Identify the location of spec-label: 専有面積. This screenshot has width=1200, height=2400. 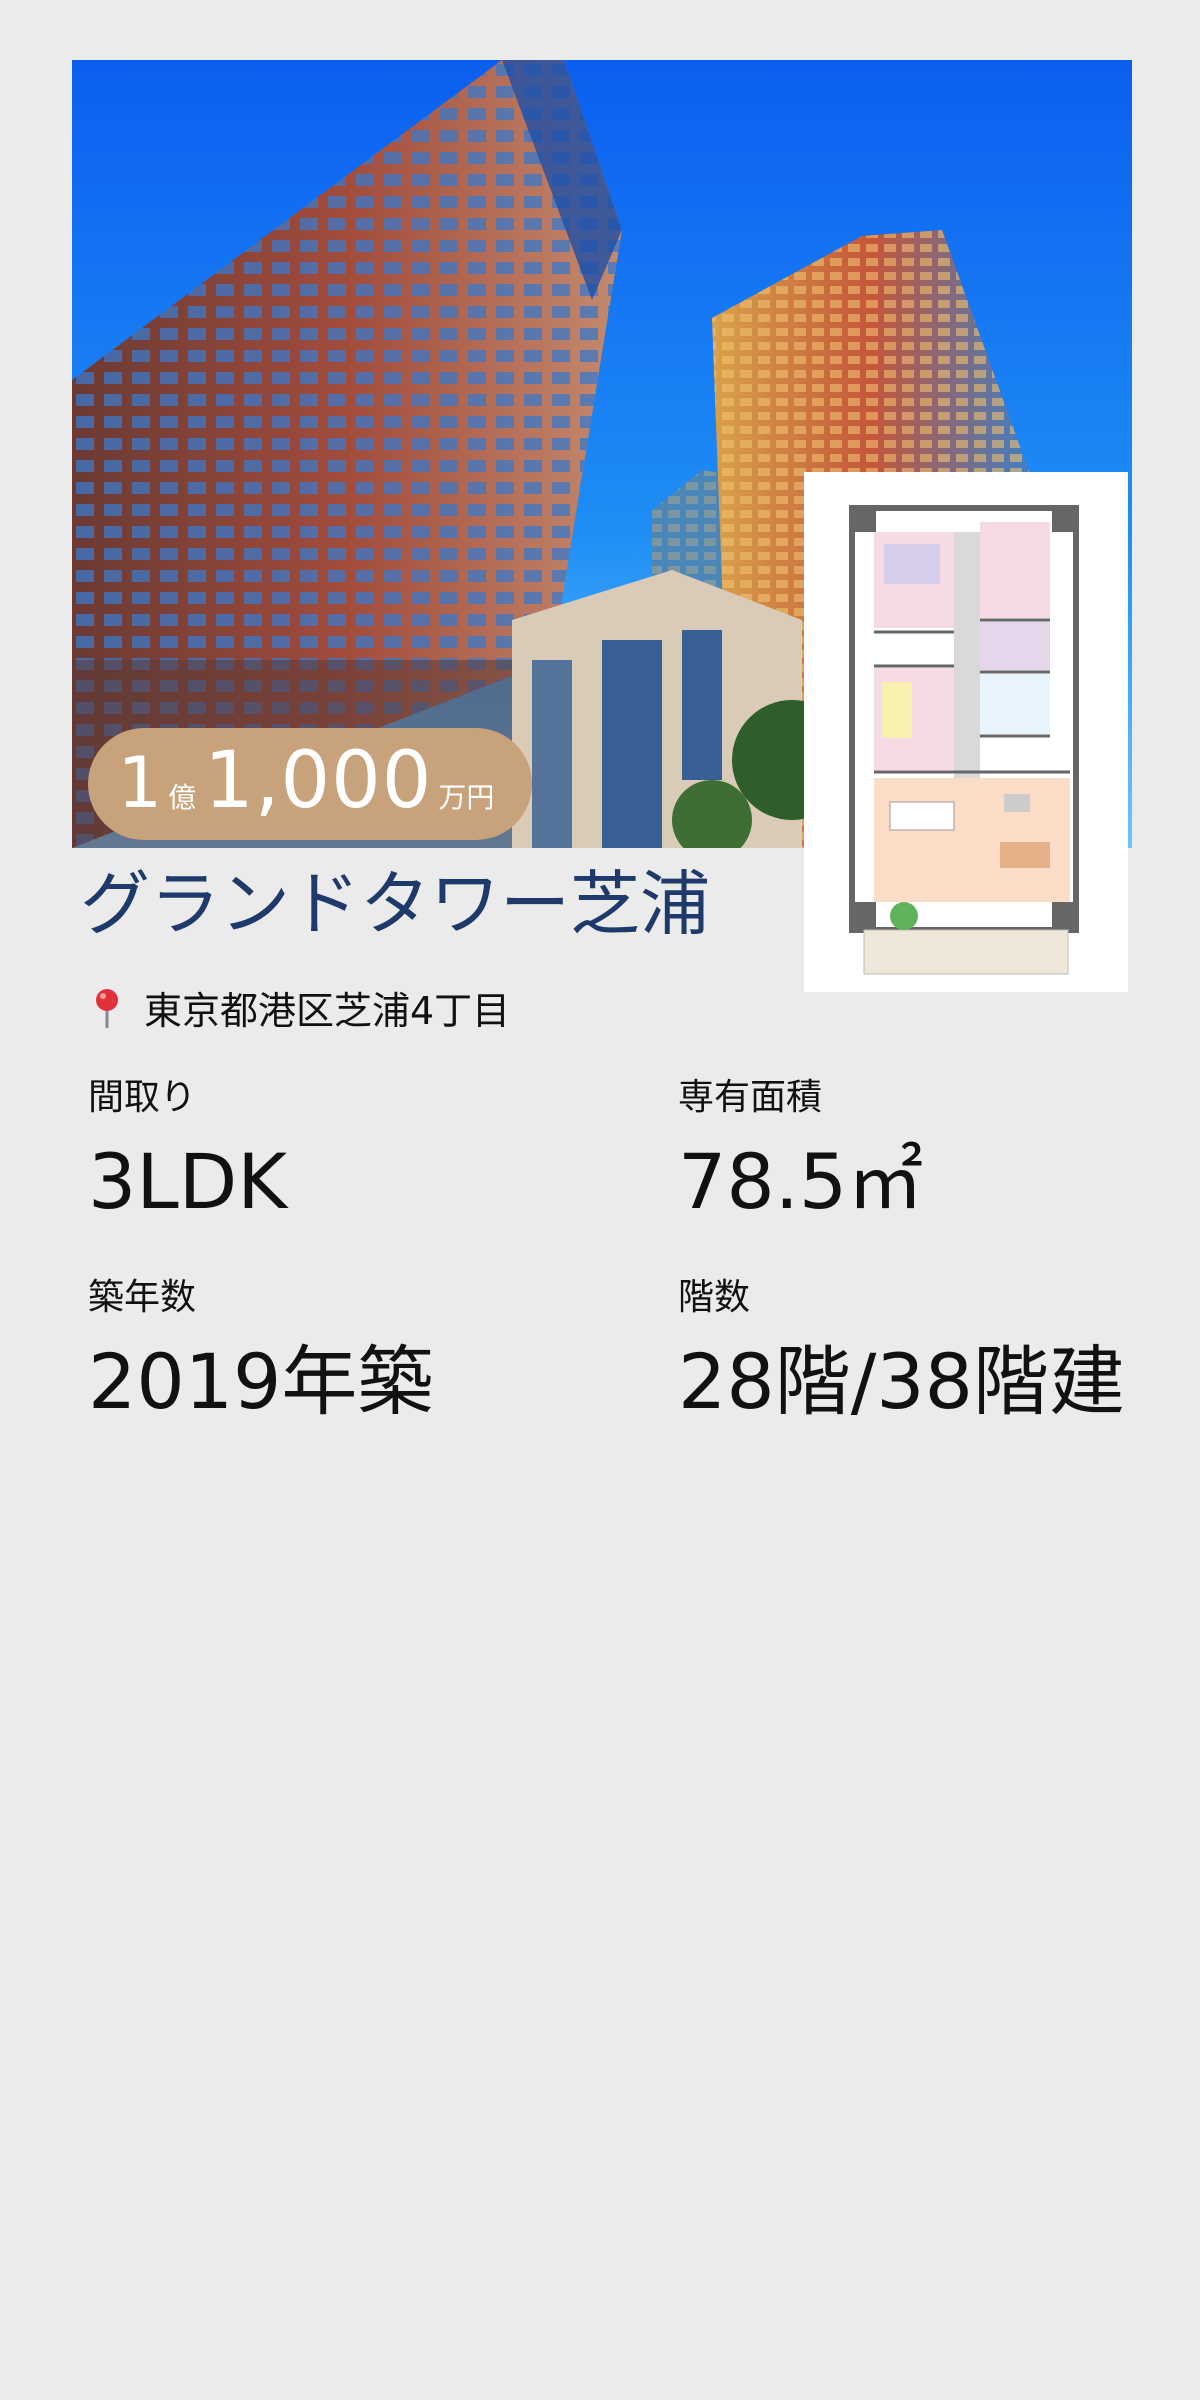
(750, 1097).